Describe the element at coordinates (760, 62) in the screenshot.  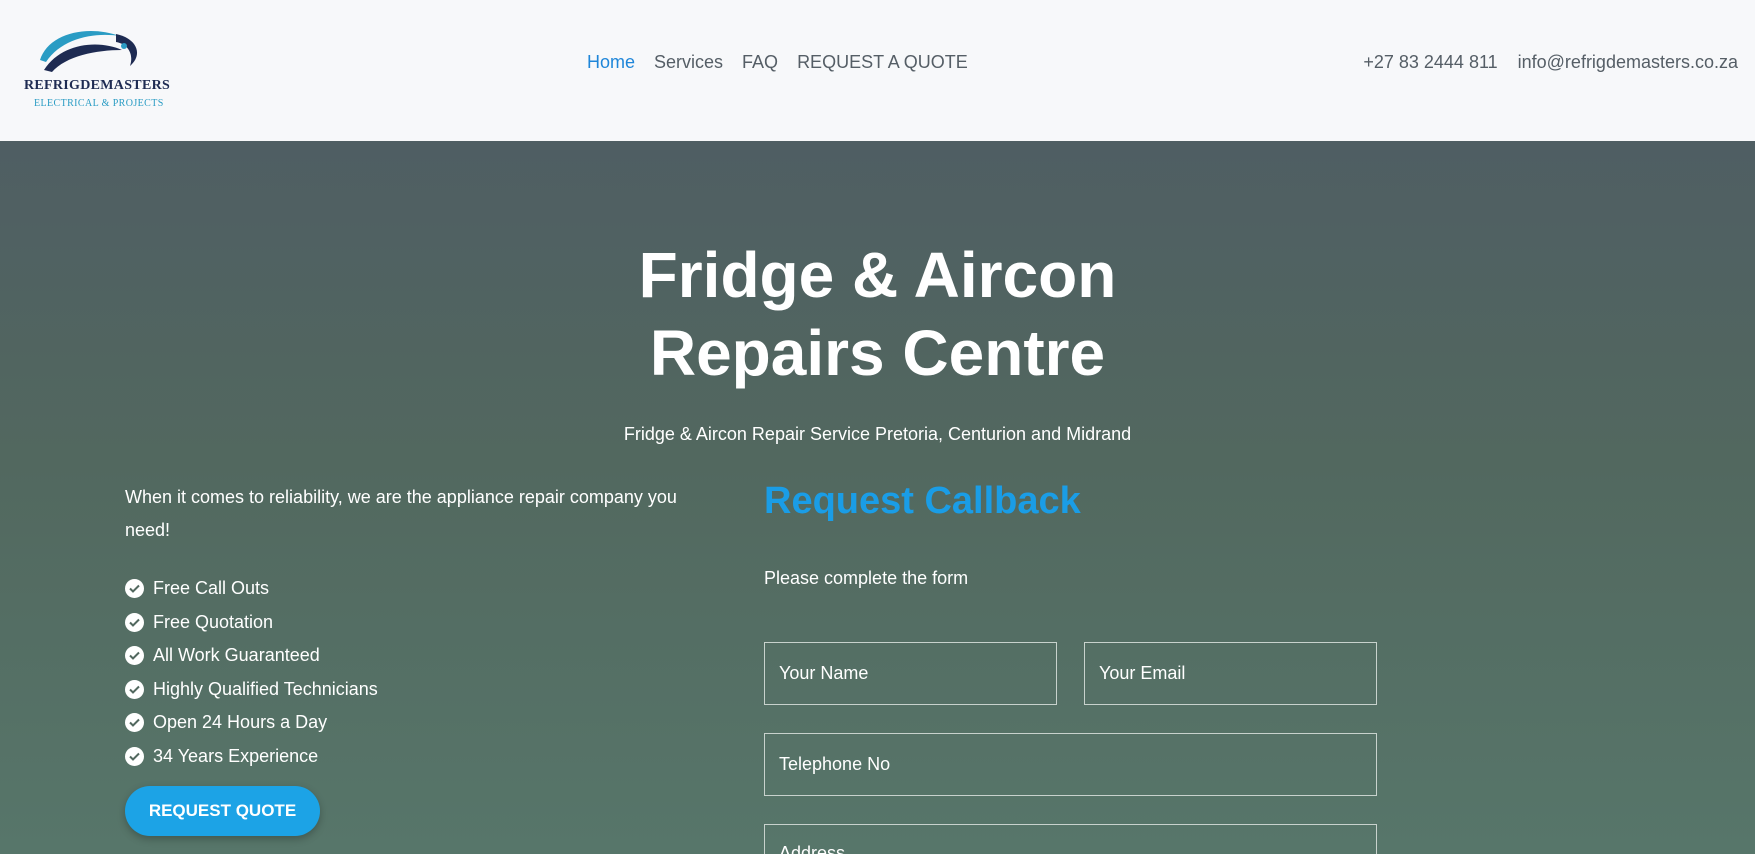
I see `nav-faq: FAQ` at that location.